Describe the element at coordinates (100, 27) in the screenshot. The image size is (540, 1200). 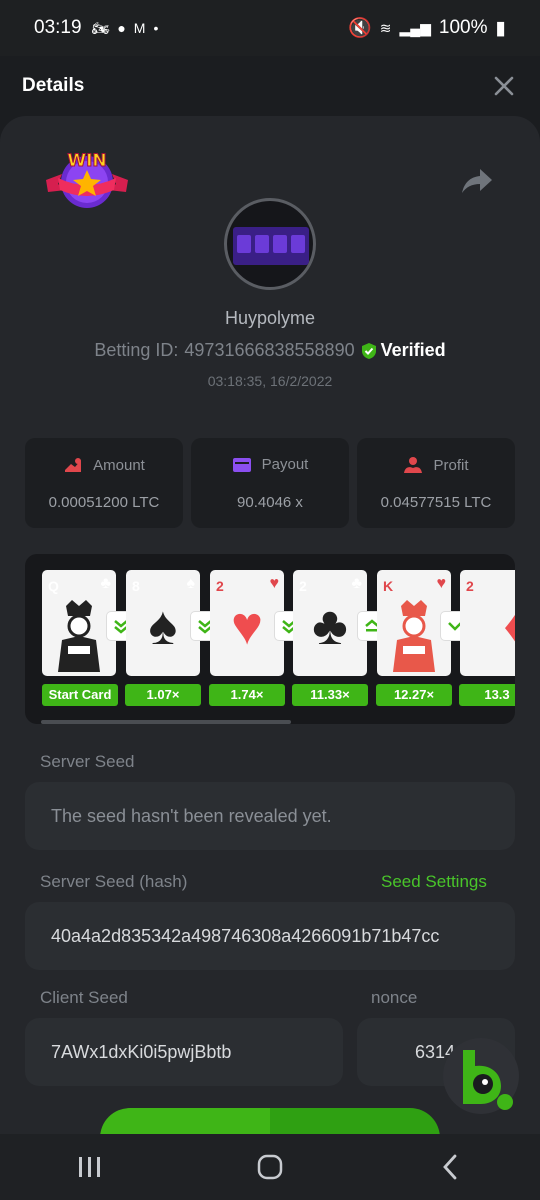
I see `rider-icon: 🏍` at that location.